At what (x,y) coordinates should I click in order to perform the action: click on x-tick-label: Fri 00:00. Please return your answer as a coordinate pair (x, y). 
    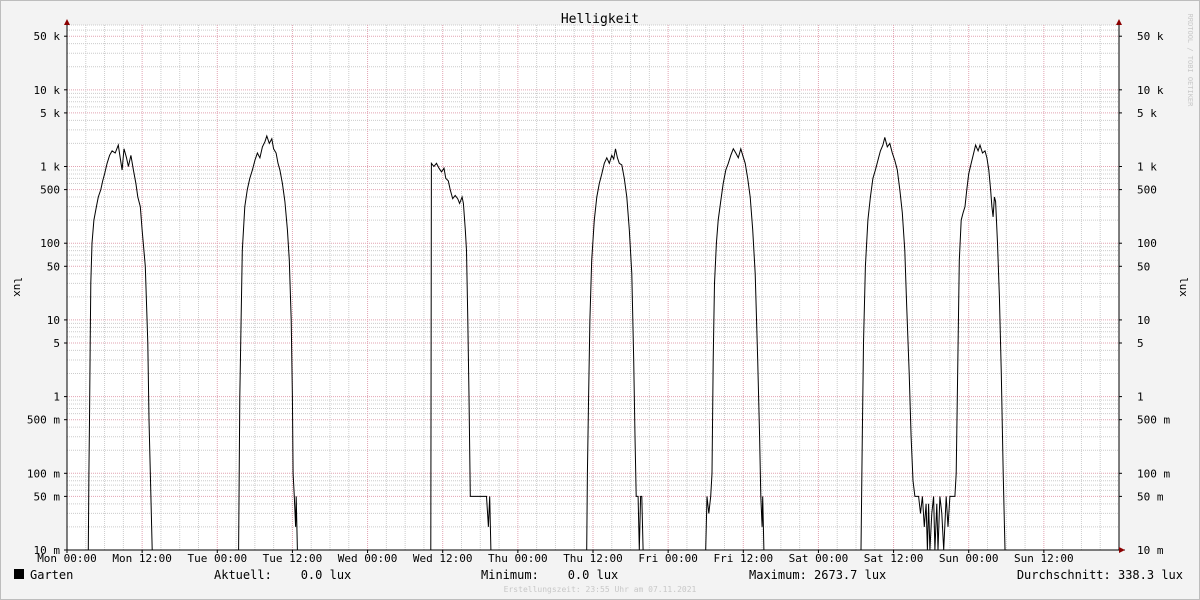
    Looking at the image, I should click on (668, 558).